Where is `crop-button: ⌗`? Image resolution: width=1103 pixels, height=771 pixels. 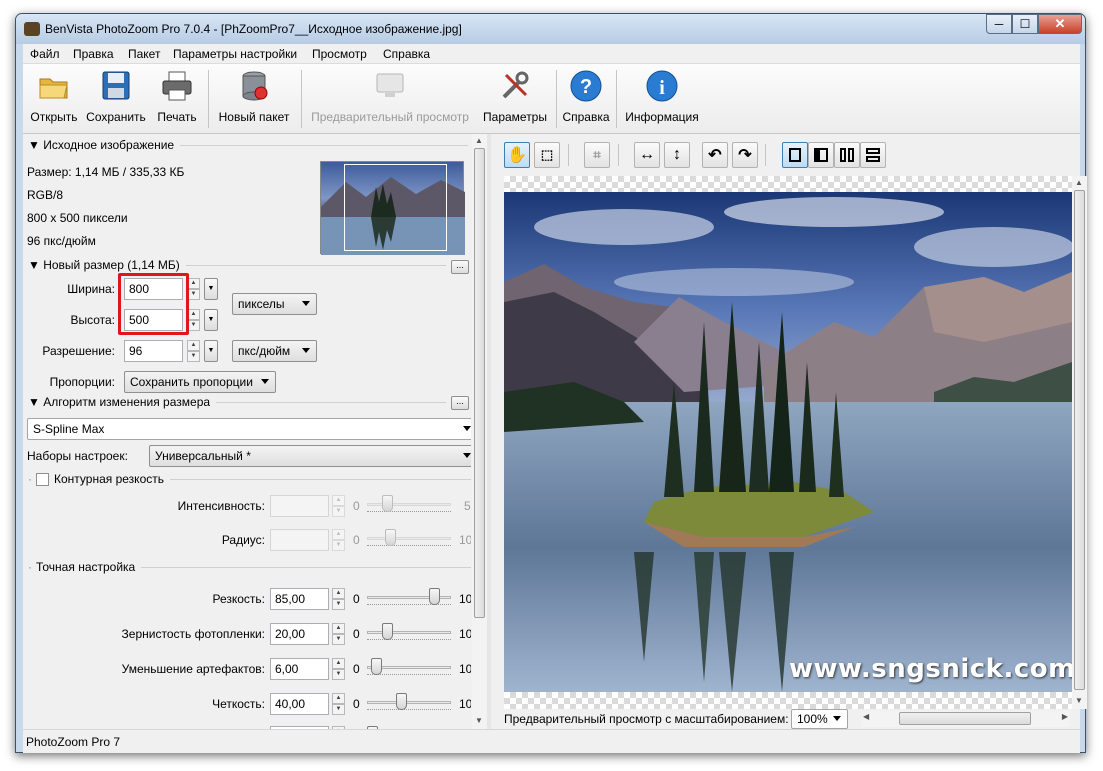 crop-button: ⌗ is located at coordinates (597, 155).